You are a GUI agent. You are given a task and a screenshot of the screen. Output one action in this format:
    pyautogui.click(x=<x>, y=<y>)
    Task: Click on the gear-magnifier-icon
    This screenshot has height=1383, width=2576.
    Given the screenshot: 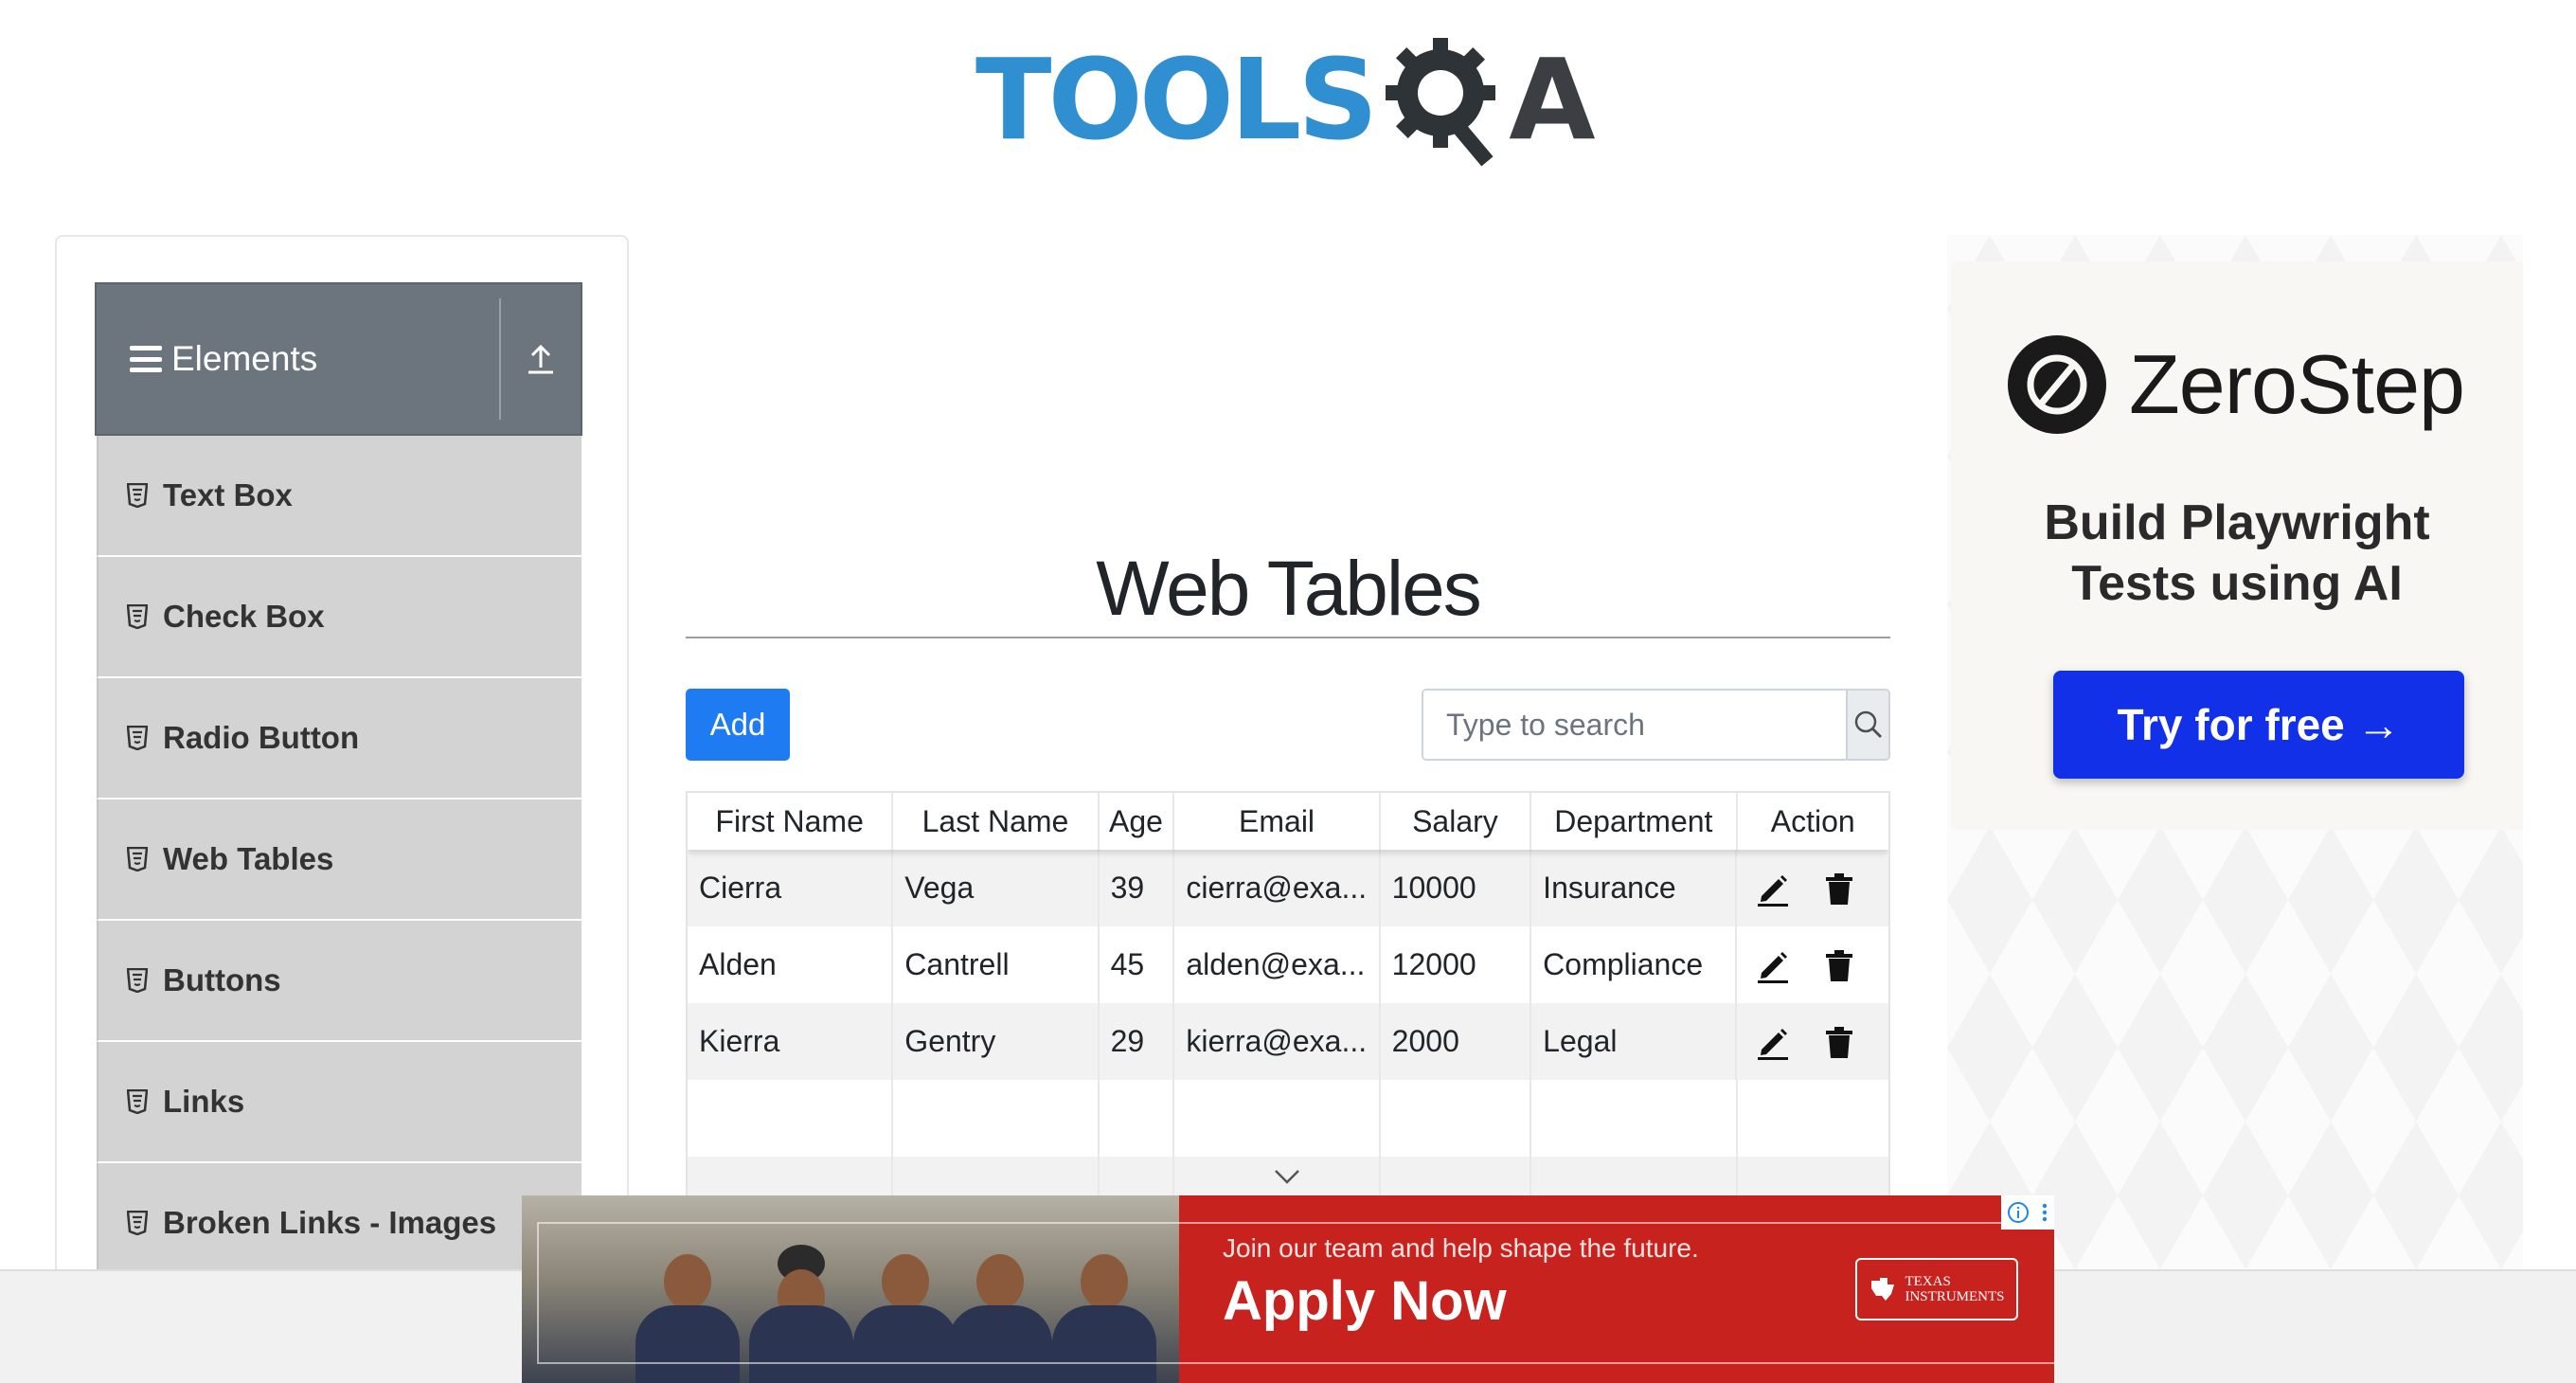 What is the action you would take?
    pyautogui.click(x=1441, y=102)
    